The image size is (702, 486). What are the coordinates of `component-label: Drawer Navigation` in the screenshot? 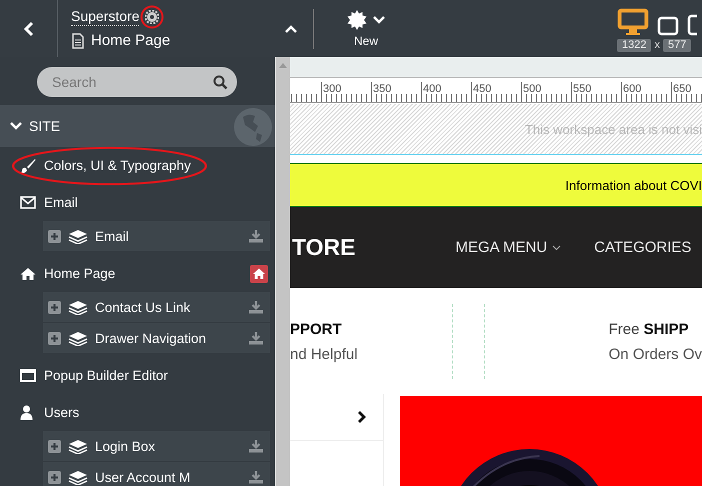 It's located at (150, 338).